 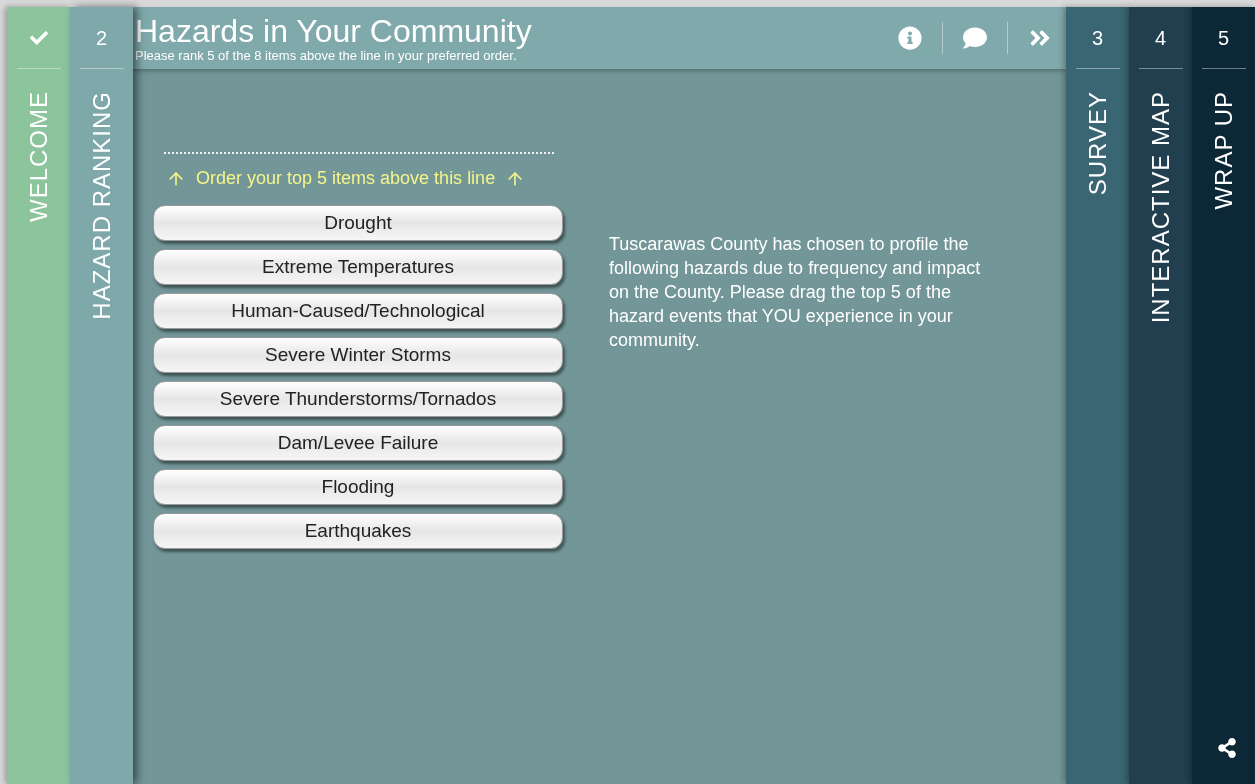 What do you see at coordinates (358, 531) in the screenshot?
I see `hazard-item: Earthquakes` at bounding box center [358, 531].